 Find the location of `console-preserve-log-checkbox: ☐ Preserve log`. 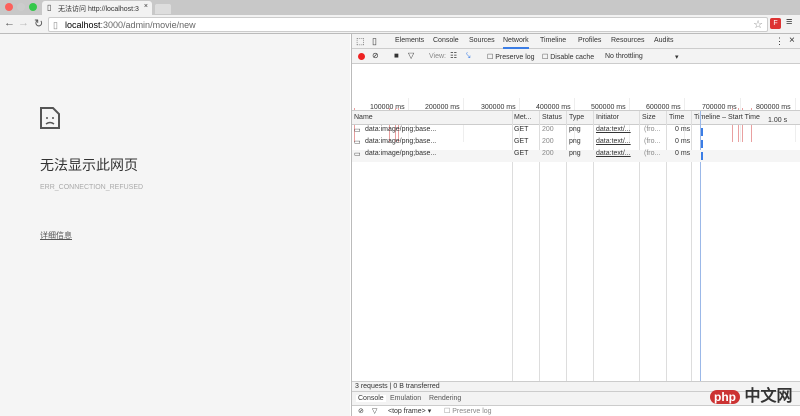

console-preserve-log-checkbox: ☐ Preserve log is located at coordinates (468, 411).